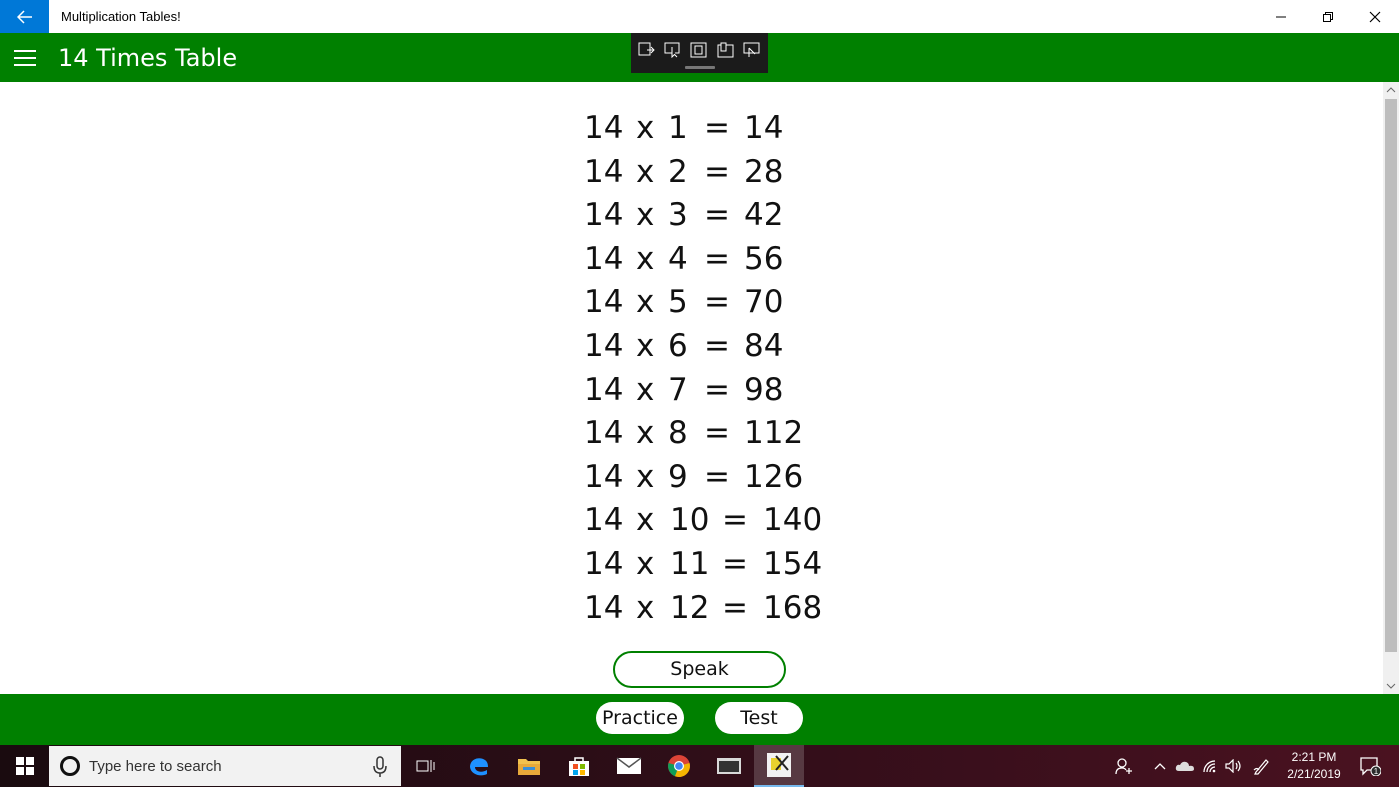  Describe the element at coordinates (699, 16) in the screenshot. I see `title-bar: Multiplication Tables!` at that location.